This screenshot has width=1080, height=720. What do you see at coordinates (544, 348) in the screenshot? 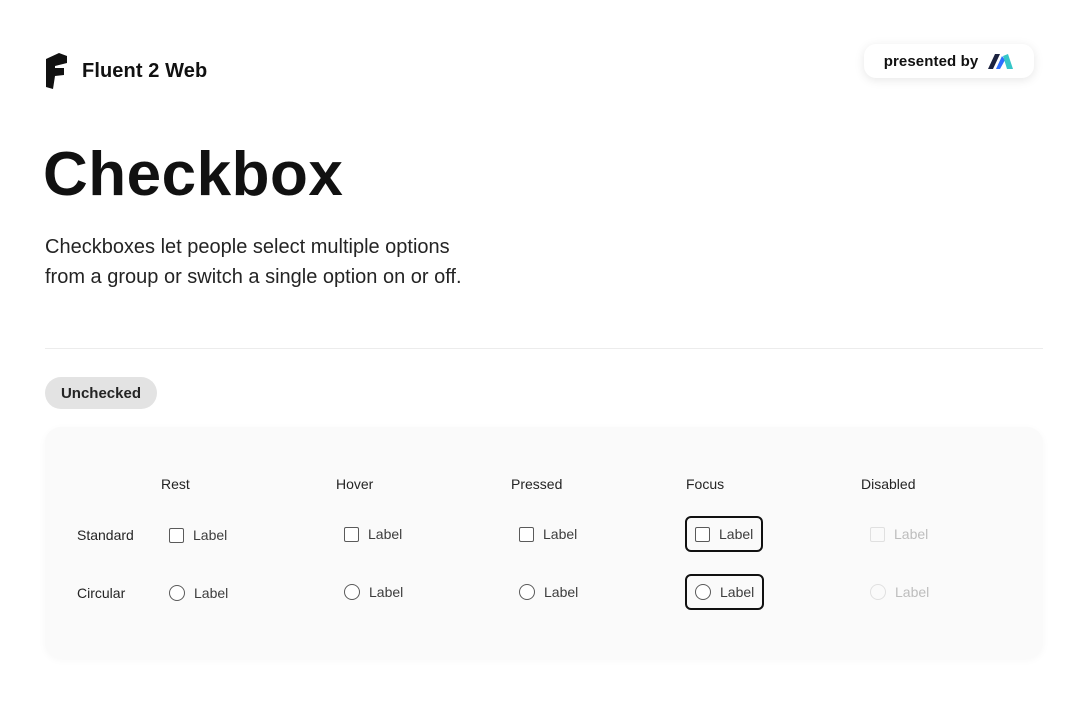
I see `section-divider` at bounding box center [544, 348].